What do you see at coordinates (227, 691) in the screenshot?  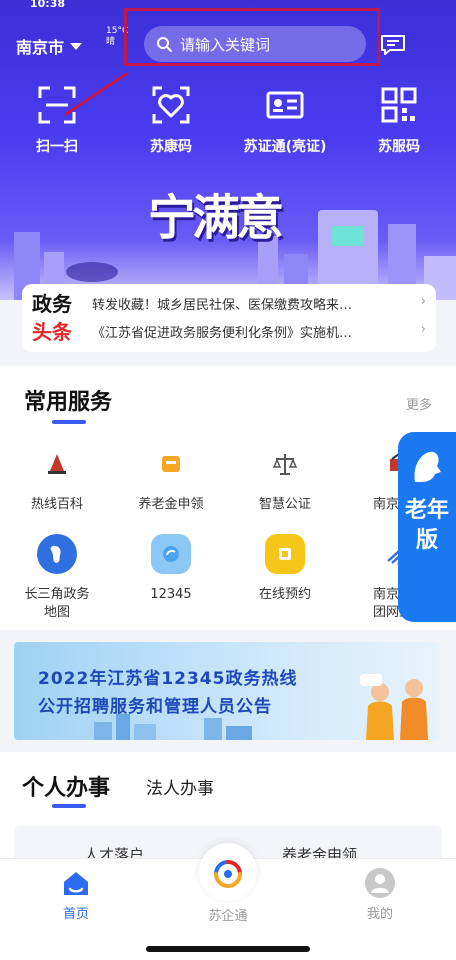 I see `promo-banner: 2022年江苏省12345政务热线 公开招聘服务和管理人员公告` at bounding box center [227, 691].